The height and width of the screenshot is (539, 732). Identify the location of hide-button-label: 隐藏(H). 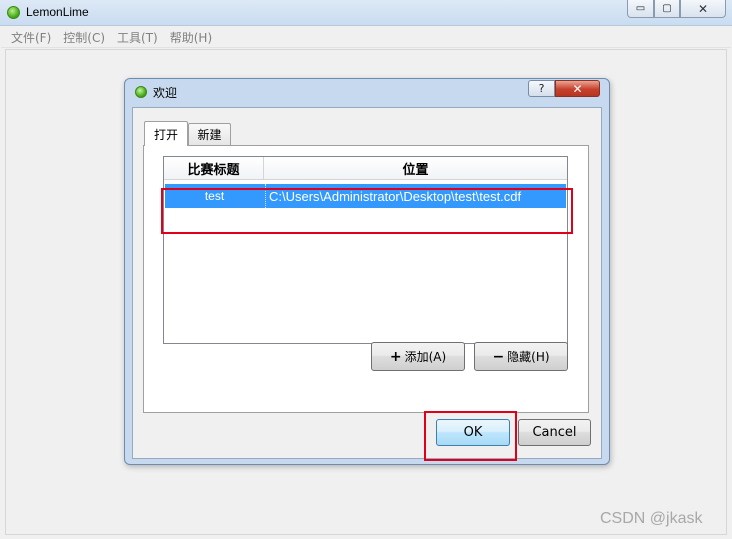
(528, 357).